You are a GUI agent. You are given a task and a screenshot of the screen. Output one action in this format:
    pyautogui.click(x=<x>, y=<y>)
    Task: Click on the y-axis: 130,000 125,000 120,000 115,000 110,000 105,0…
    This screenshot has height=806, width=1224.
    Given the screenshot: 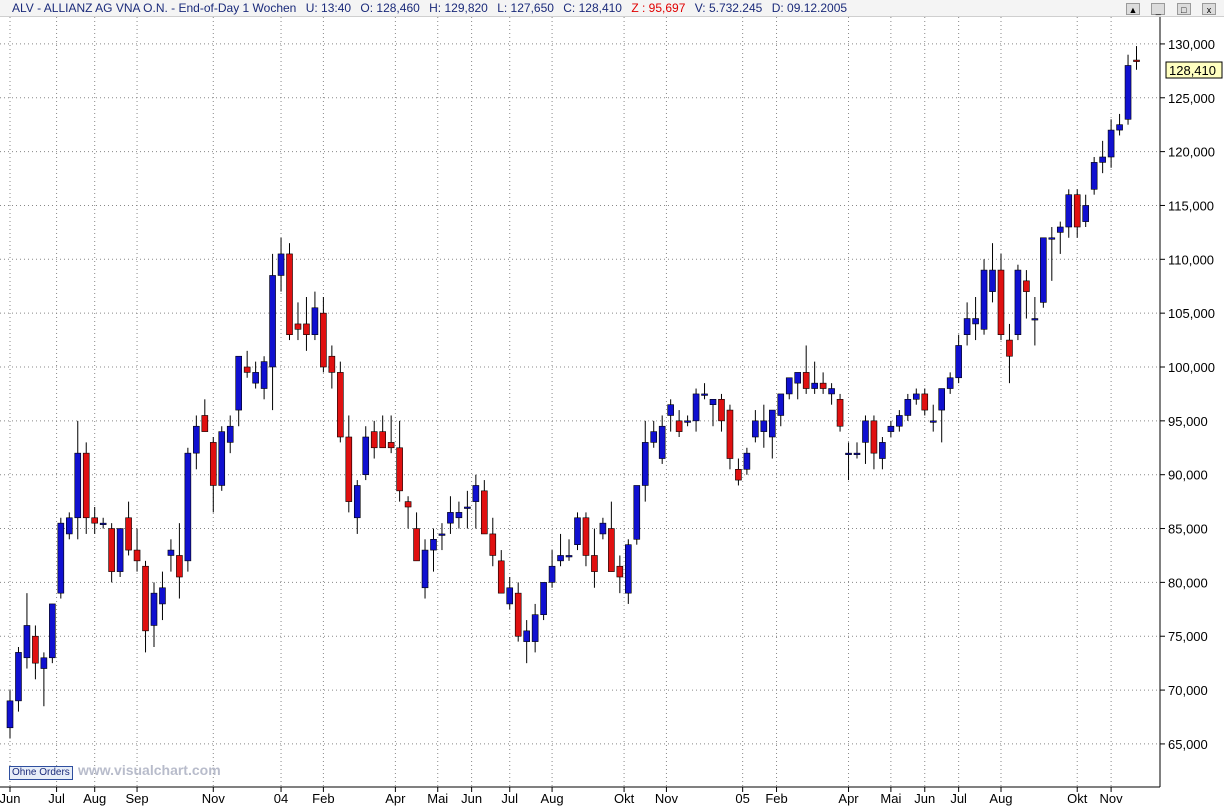 What is the action you would take?
    pyautogui.click(x=1187, y=402)
    